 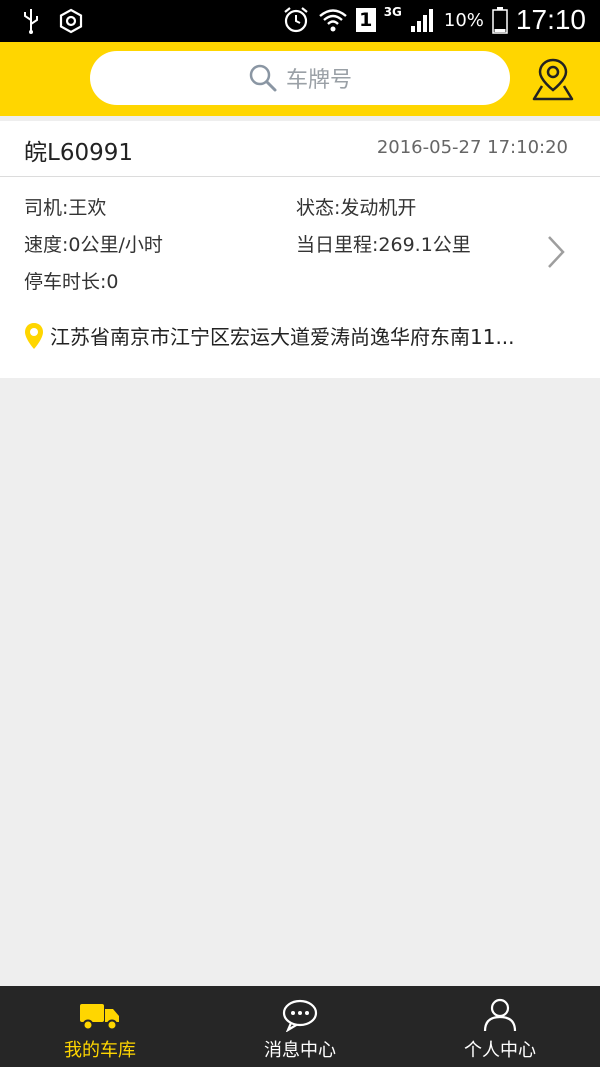 What do you see at coordinates (100, 1050) in the screenshot?
I see `tab-label: 我的车库` at bounding box center [100, 1050].